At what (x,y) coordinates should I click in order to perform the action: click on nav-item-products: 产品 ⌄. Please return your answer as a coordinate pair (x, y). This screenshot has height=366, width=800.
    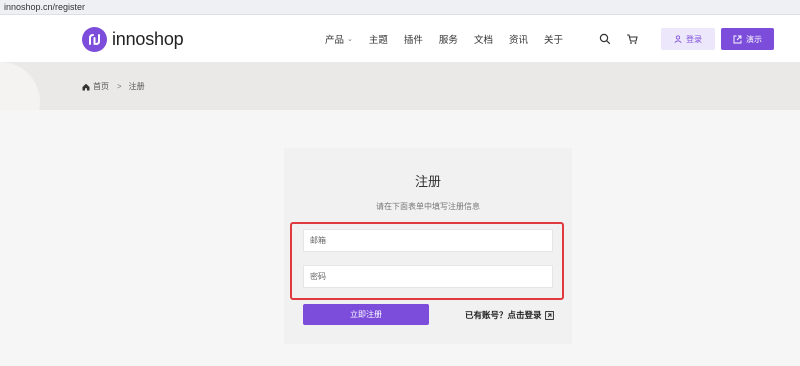
    Looking at the image, I should click on (339, 39).